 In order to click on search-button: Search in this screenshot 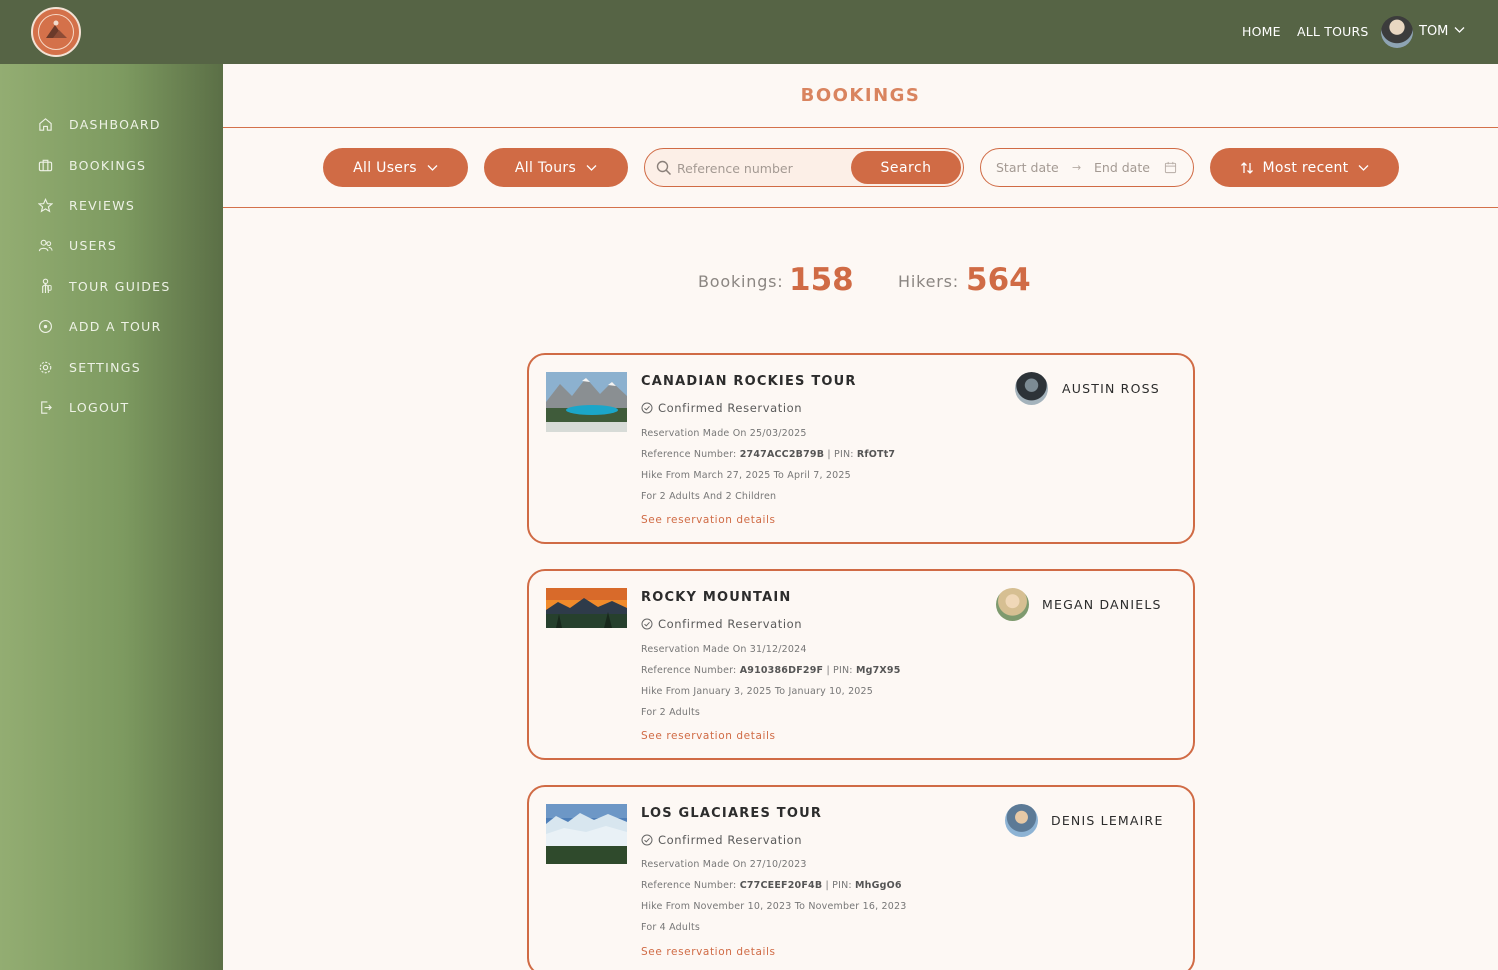, I will do `click(906, 167)`.